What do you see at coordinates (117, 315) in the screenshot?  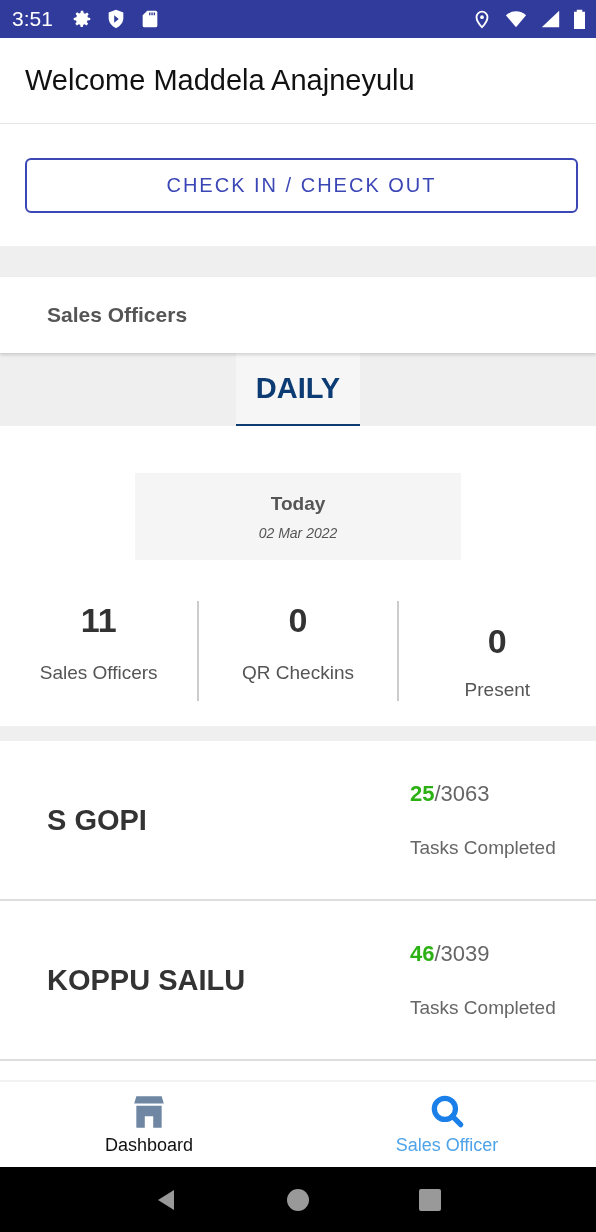 I see `section-title: Sales Officers` at bounding box center [117, 315].